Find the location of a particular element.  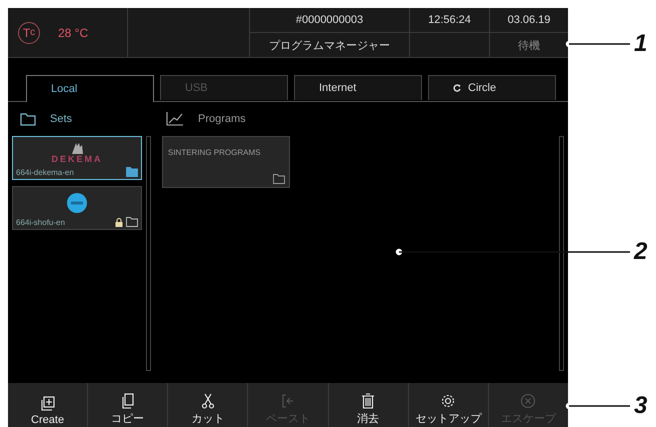

set-card: 664i-shofu-en is located at coordinates (77, 208).